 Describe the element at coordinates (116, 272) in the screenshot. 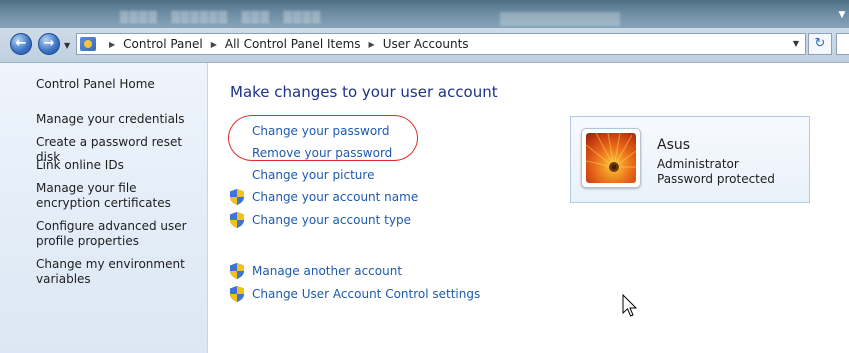

I see `environment-variables-link: Change my environment variables` at that location.